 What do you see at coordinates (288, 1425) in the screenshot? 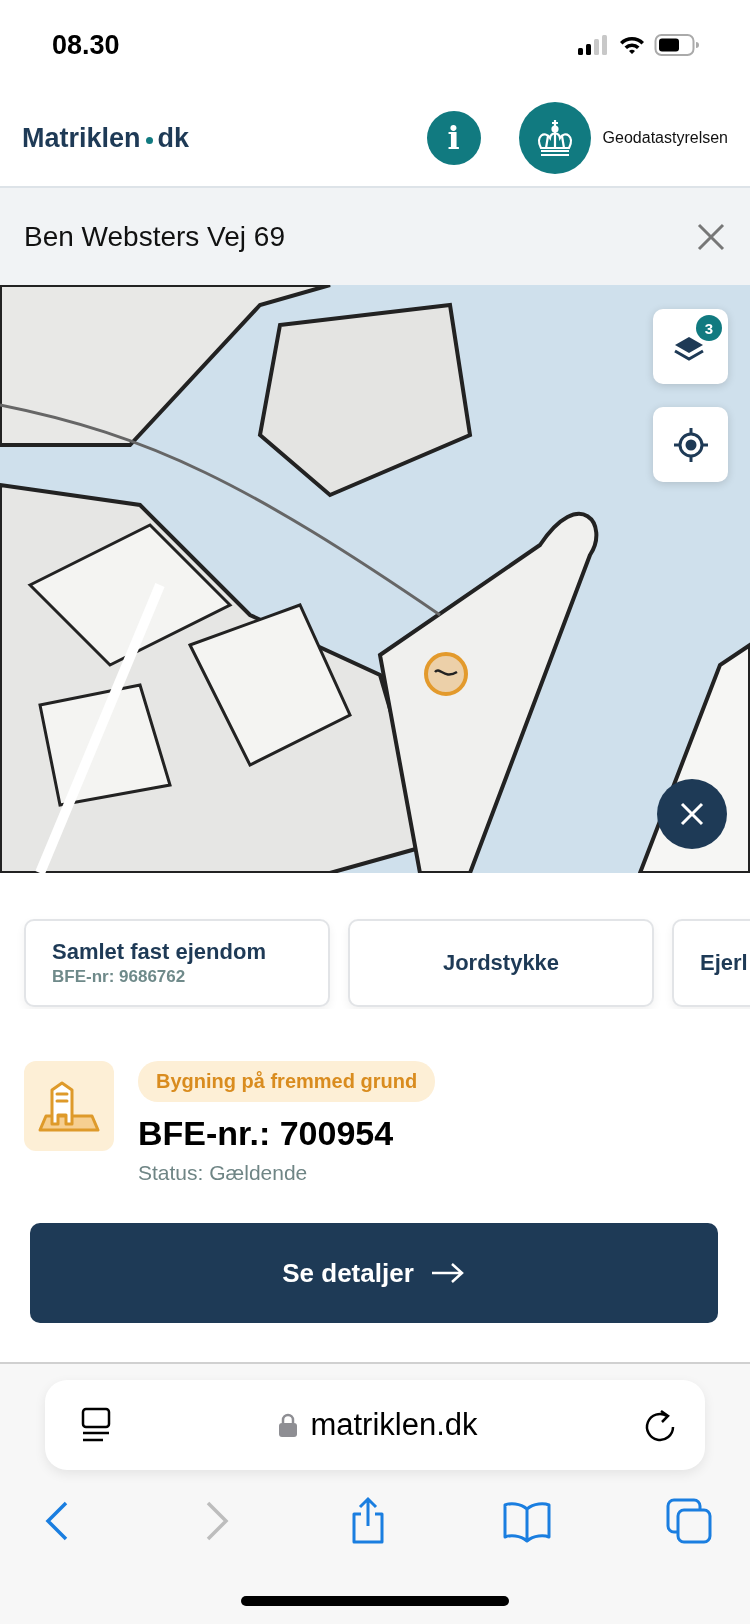
I see `lock-icon` at bounding box center [288, 1425].